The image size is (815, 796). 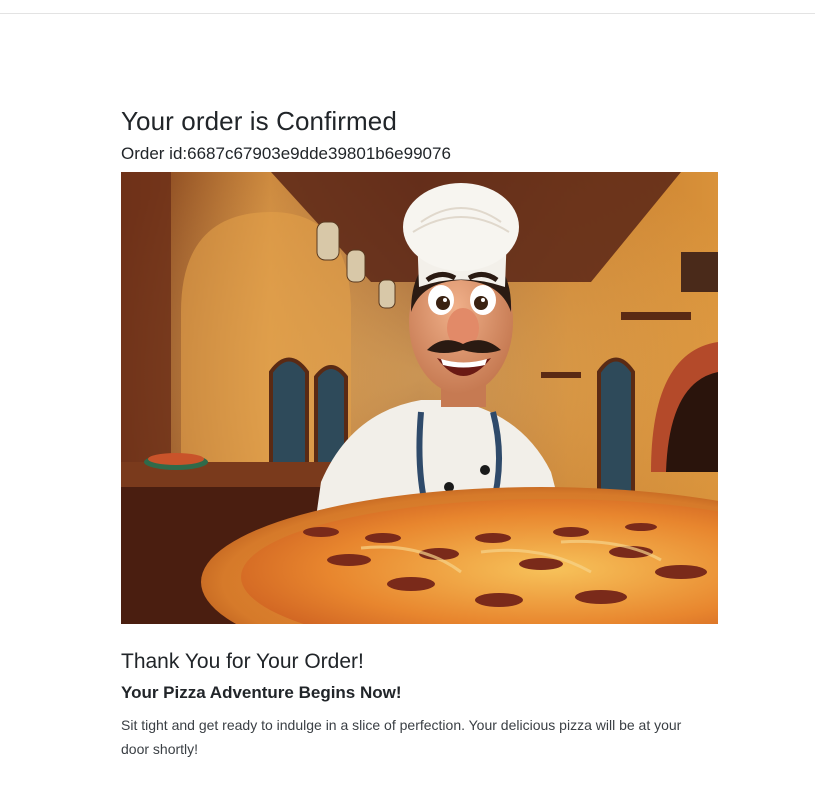 What do you see at coordinates (407, 7) in the screenshot?
I see `top-navbar` at bounding box center [407, 7].